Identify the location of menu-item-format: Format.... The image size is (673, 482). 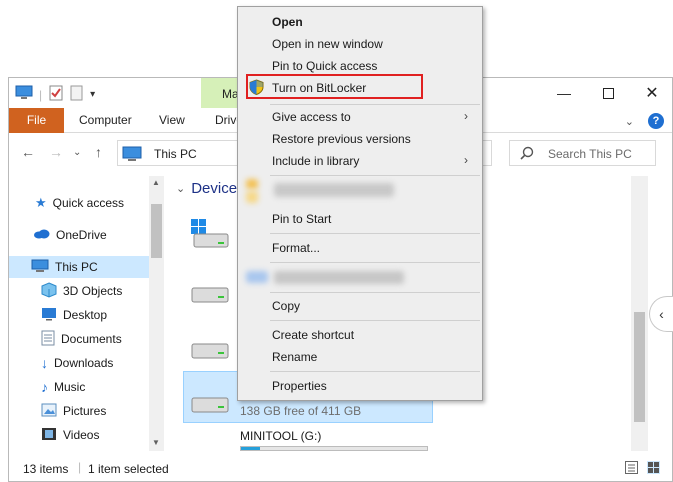
(296, 248).